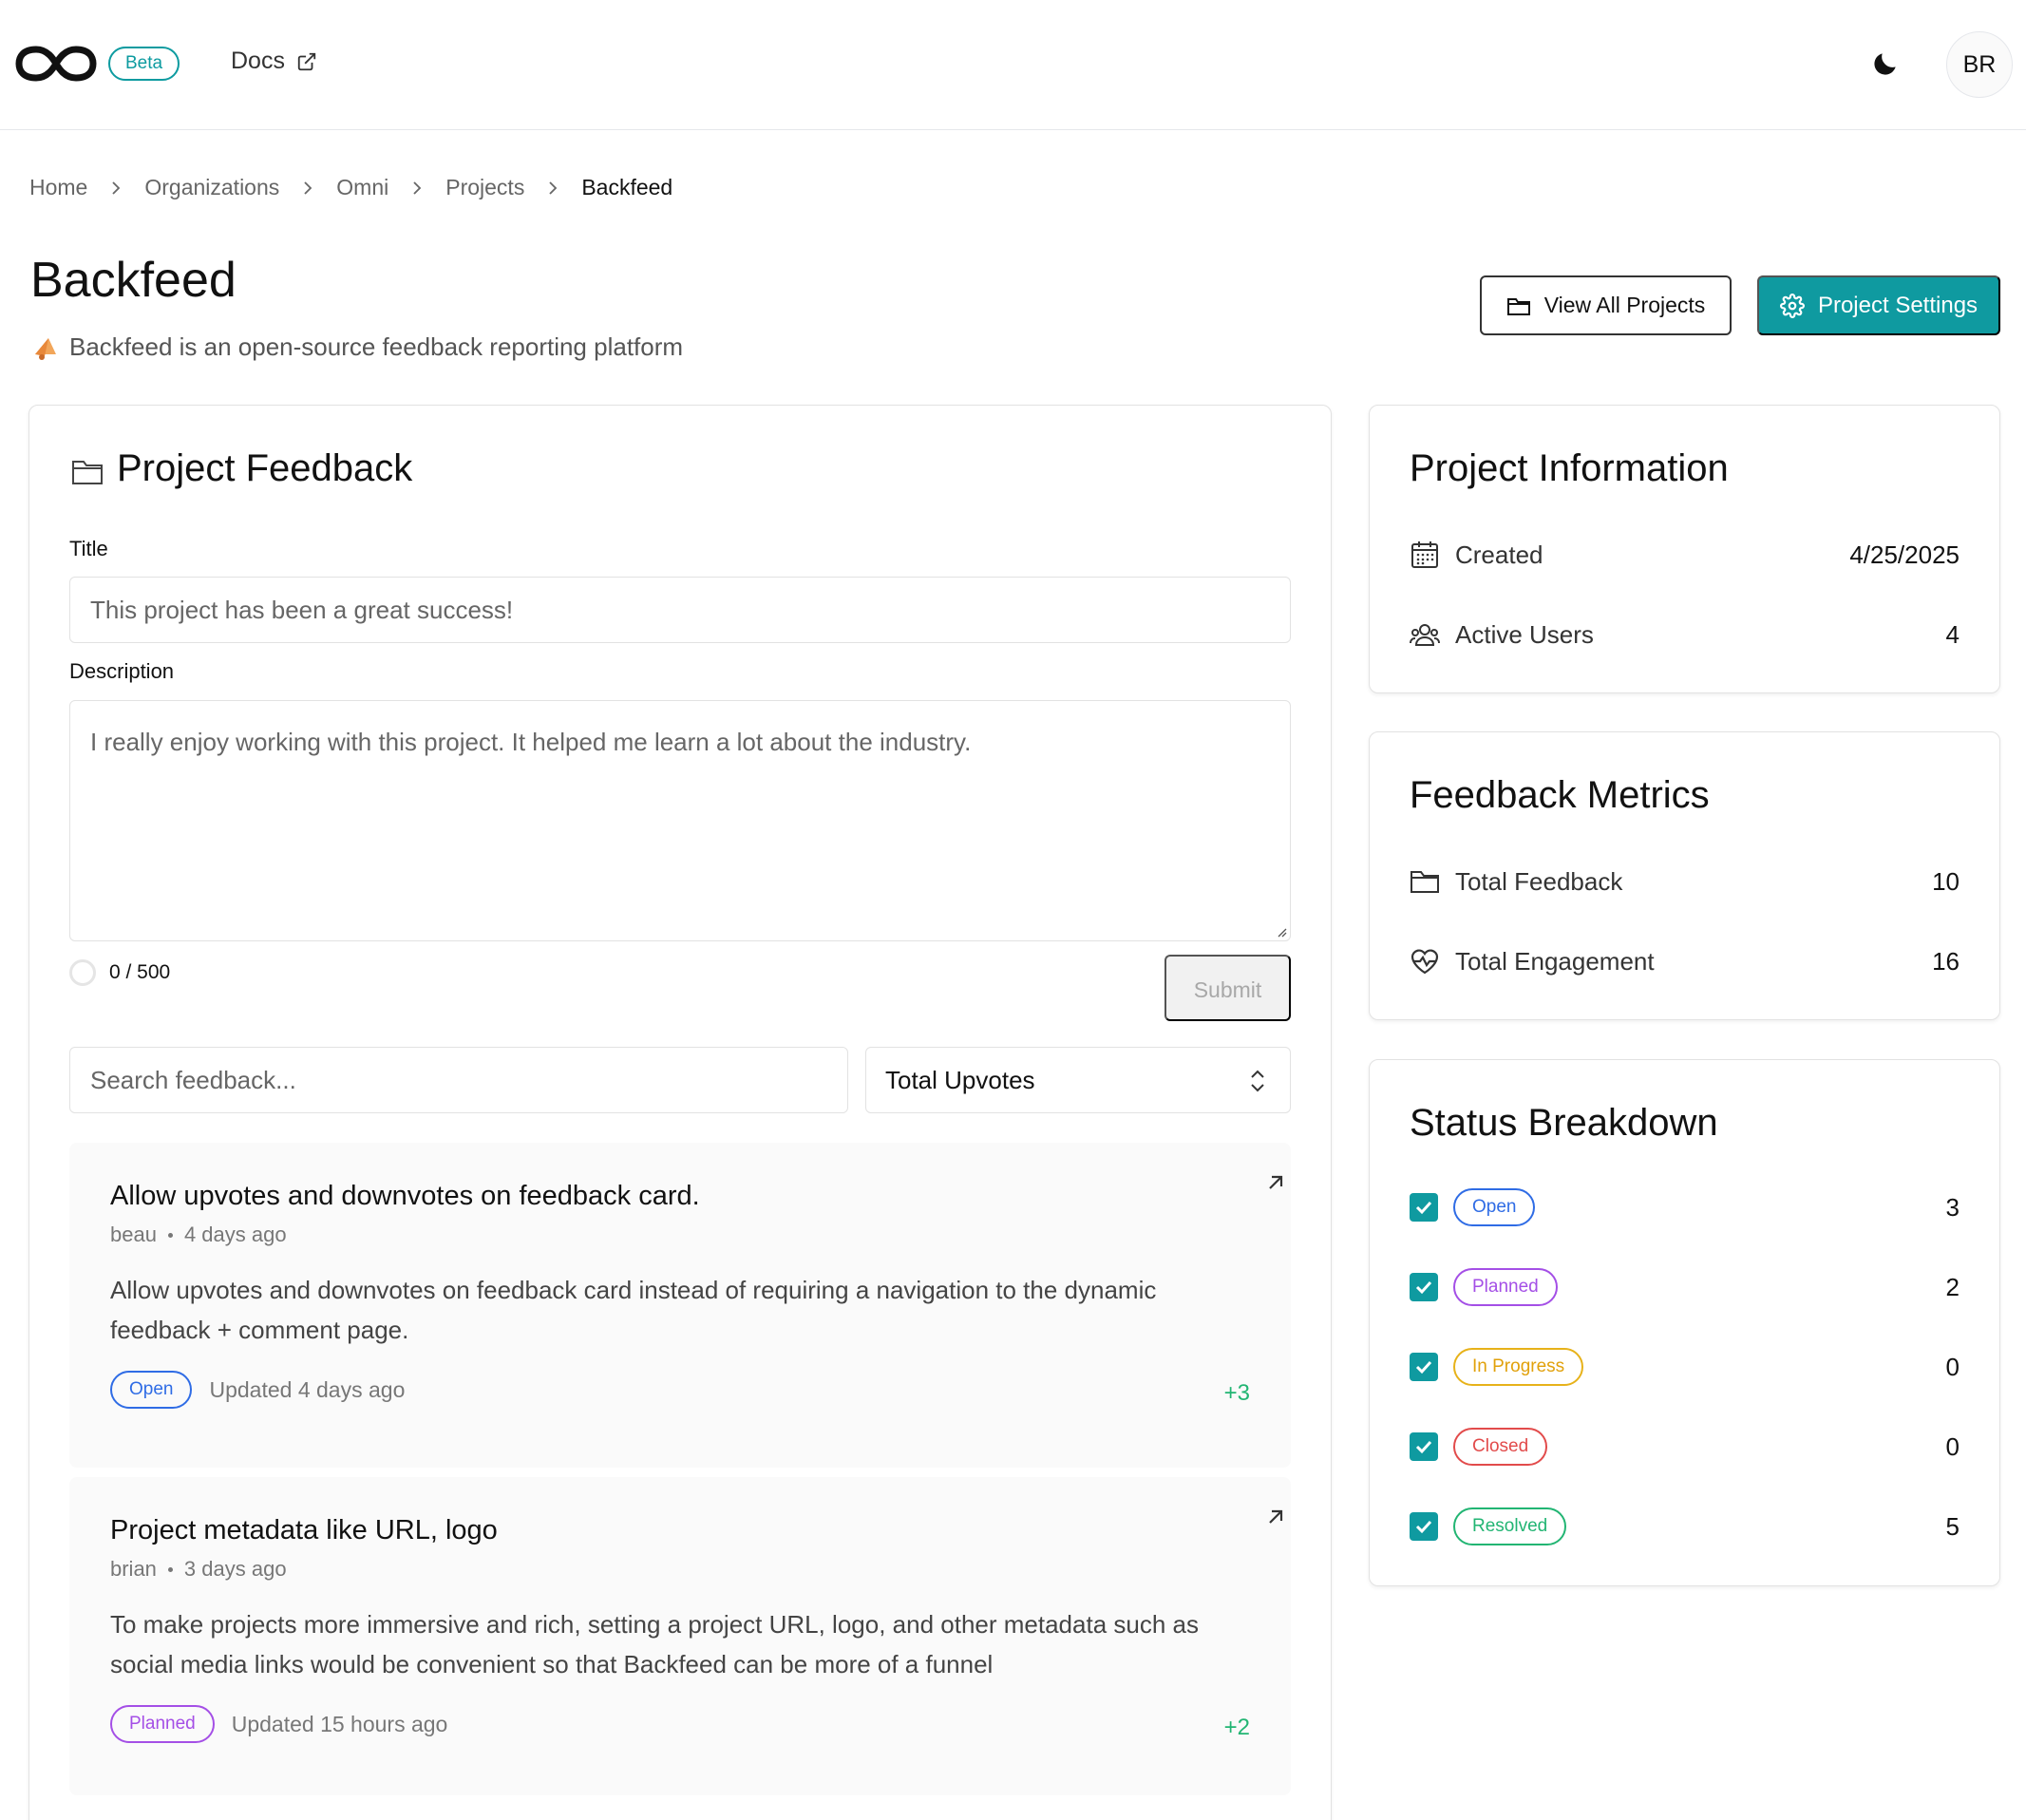  What do you see at coordinates (1792, 305) in the screenshot?
I see `gear-icon` at bounding box center [1792, 305].